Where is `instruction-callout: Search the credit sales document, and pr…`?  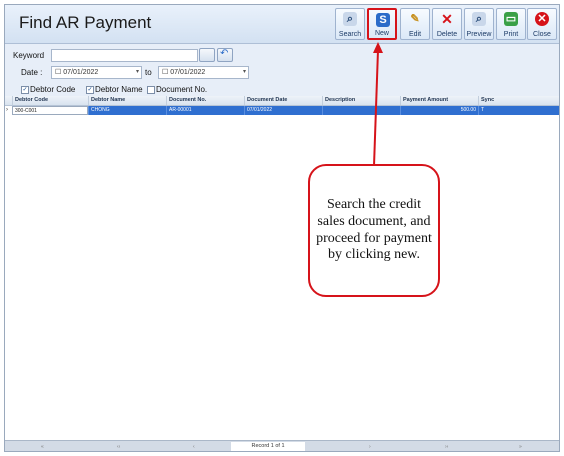 instruction-callout: Search the credit sales document, and pr… is located at coordinates (374, 230).